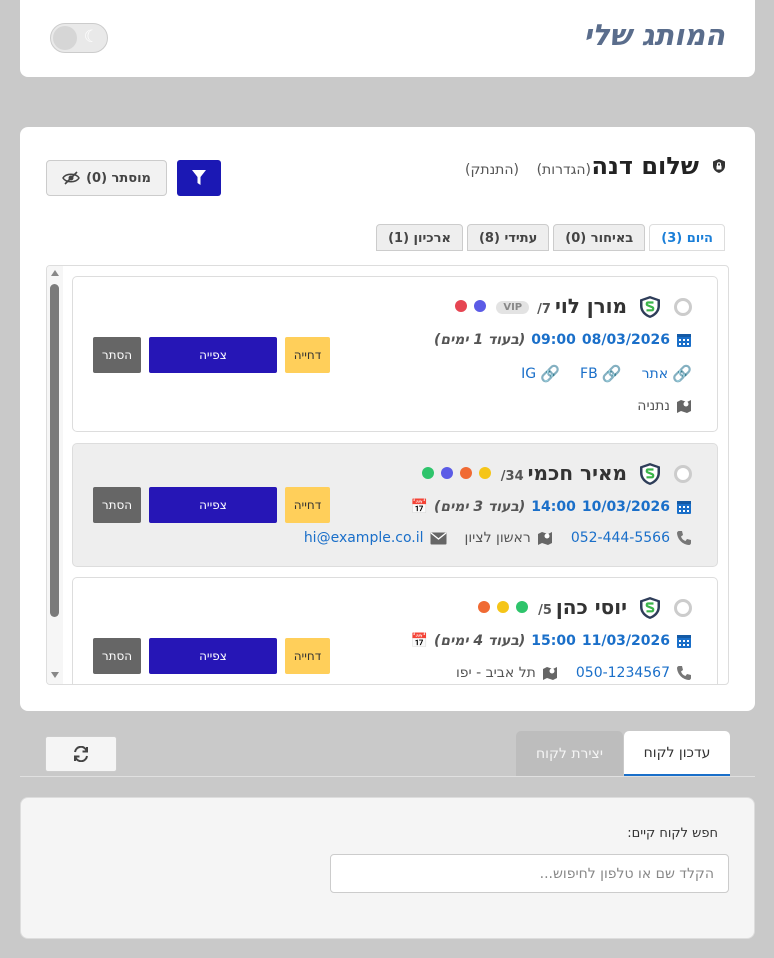  I want to click on appointment-datetime: 11/03/2026 15:00 (בעוד 4 ימים) 📅, so click(552, 641).